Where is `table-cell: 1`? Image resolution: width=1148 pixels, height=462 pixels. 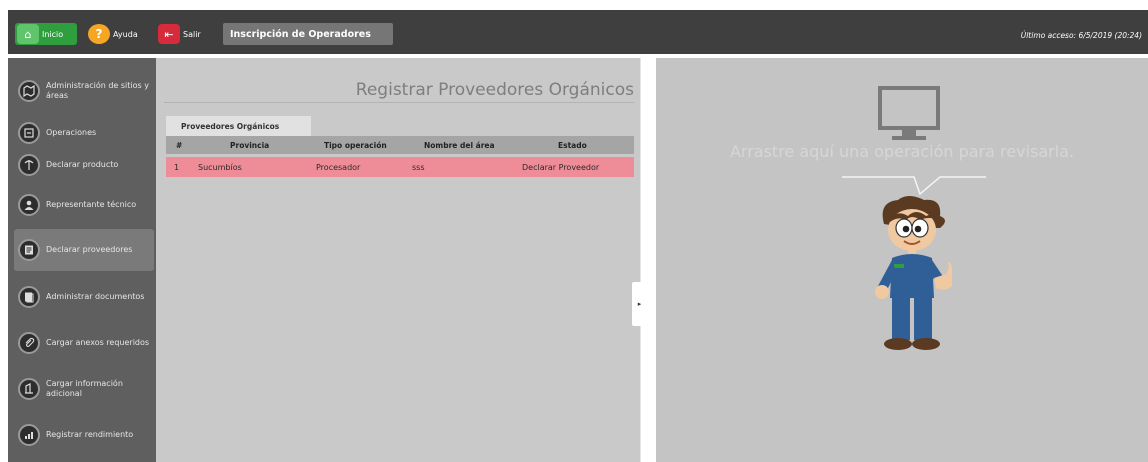 table-cell: 1 is located at coordinates (177, 167).